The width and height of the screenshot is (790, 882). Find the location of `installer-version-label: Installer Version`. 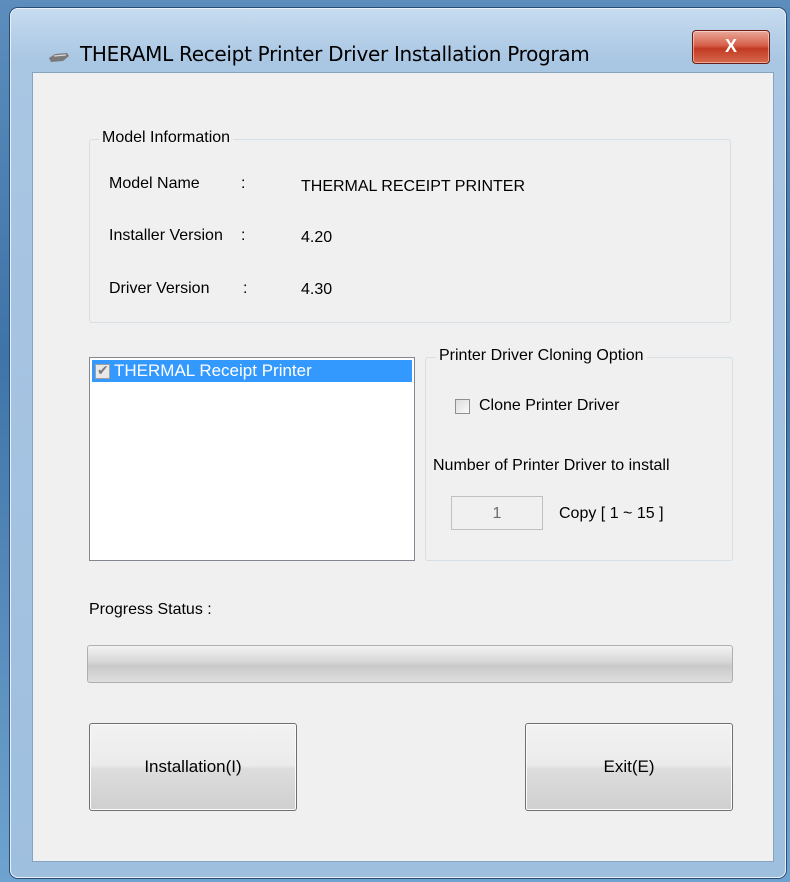

installer-version-label: Installer Version is located at coordinates (166, 235).